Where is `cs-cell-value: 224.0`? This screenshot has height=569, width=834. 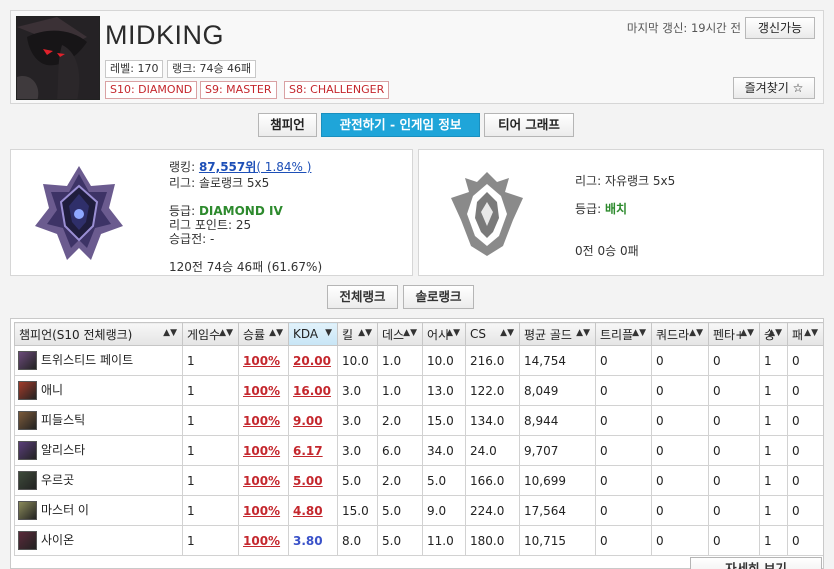
cs-cell-value: 224.0 is located at coordinates (487, 510).